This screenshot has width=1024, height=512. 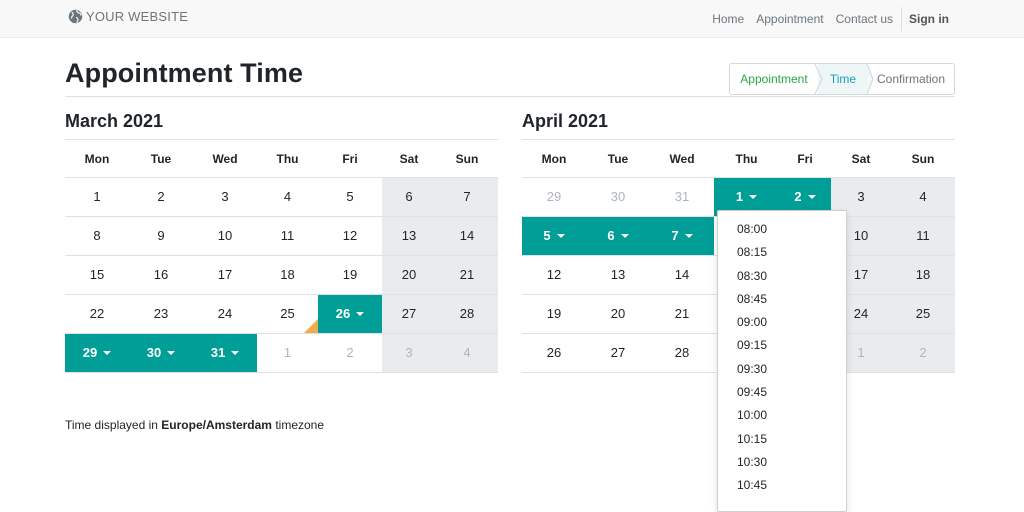 I want to click on brand-logo: YOUR WEBSITE, so click(x=128, y=16).